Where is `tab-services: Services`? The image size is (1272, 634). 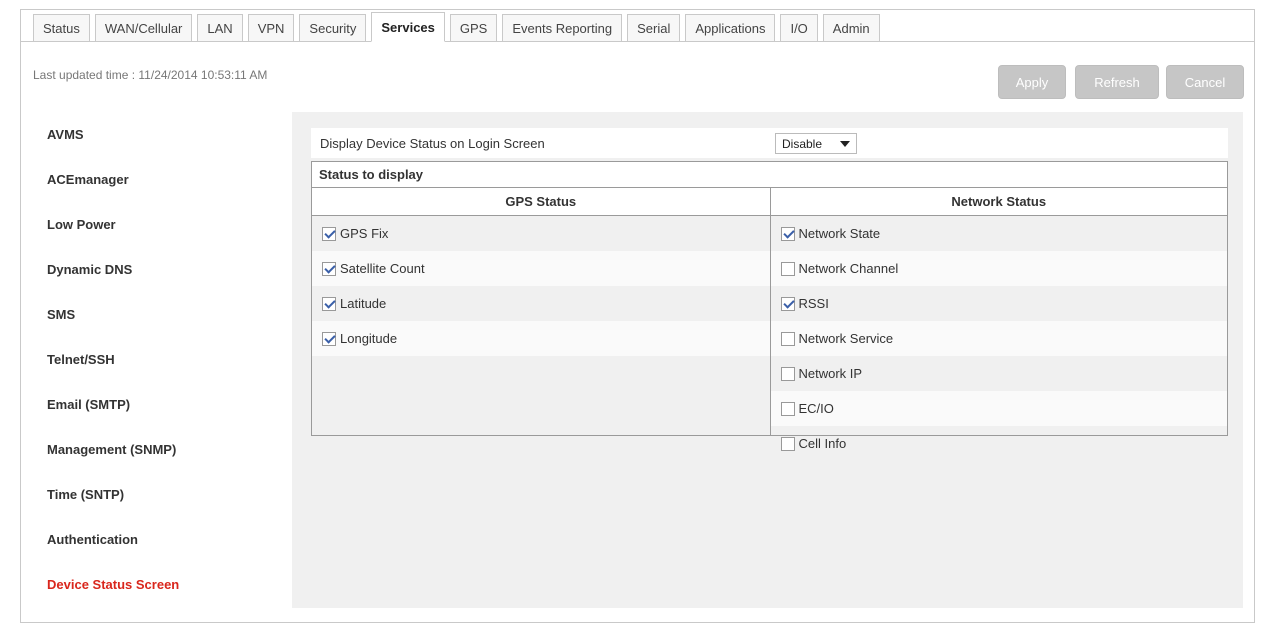 tab-services: Services is located at coordinates (408, 27).